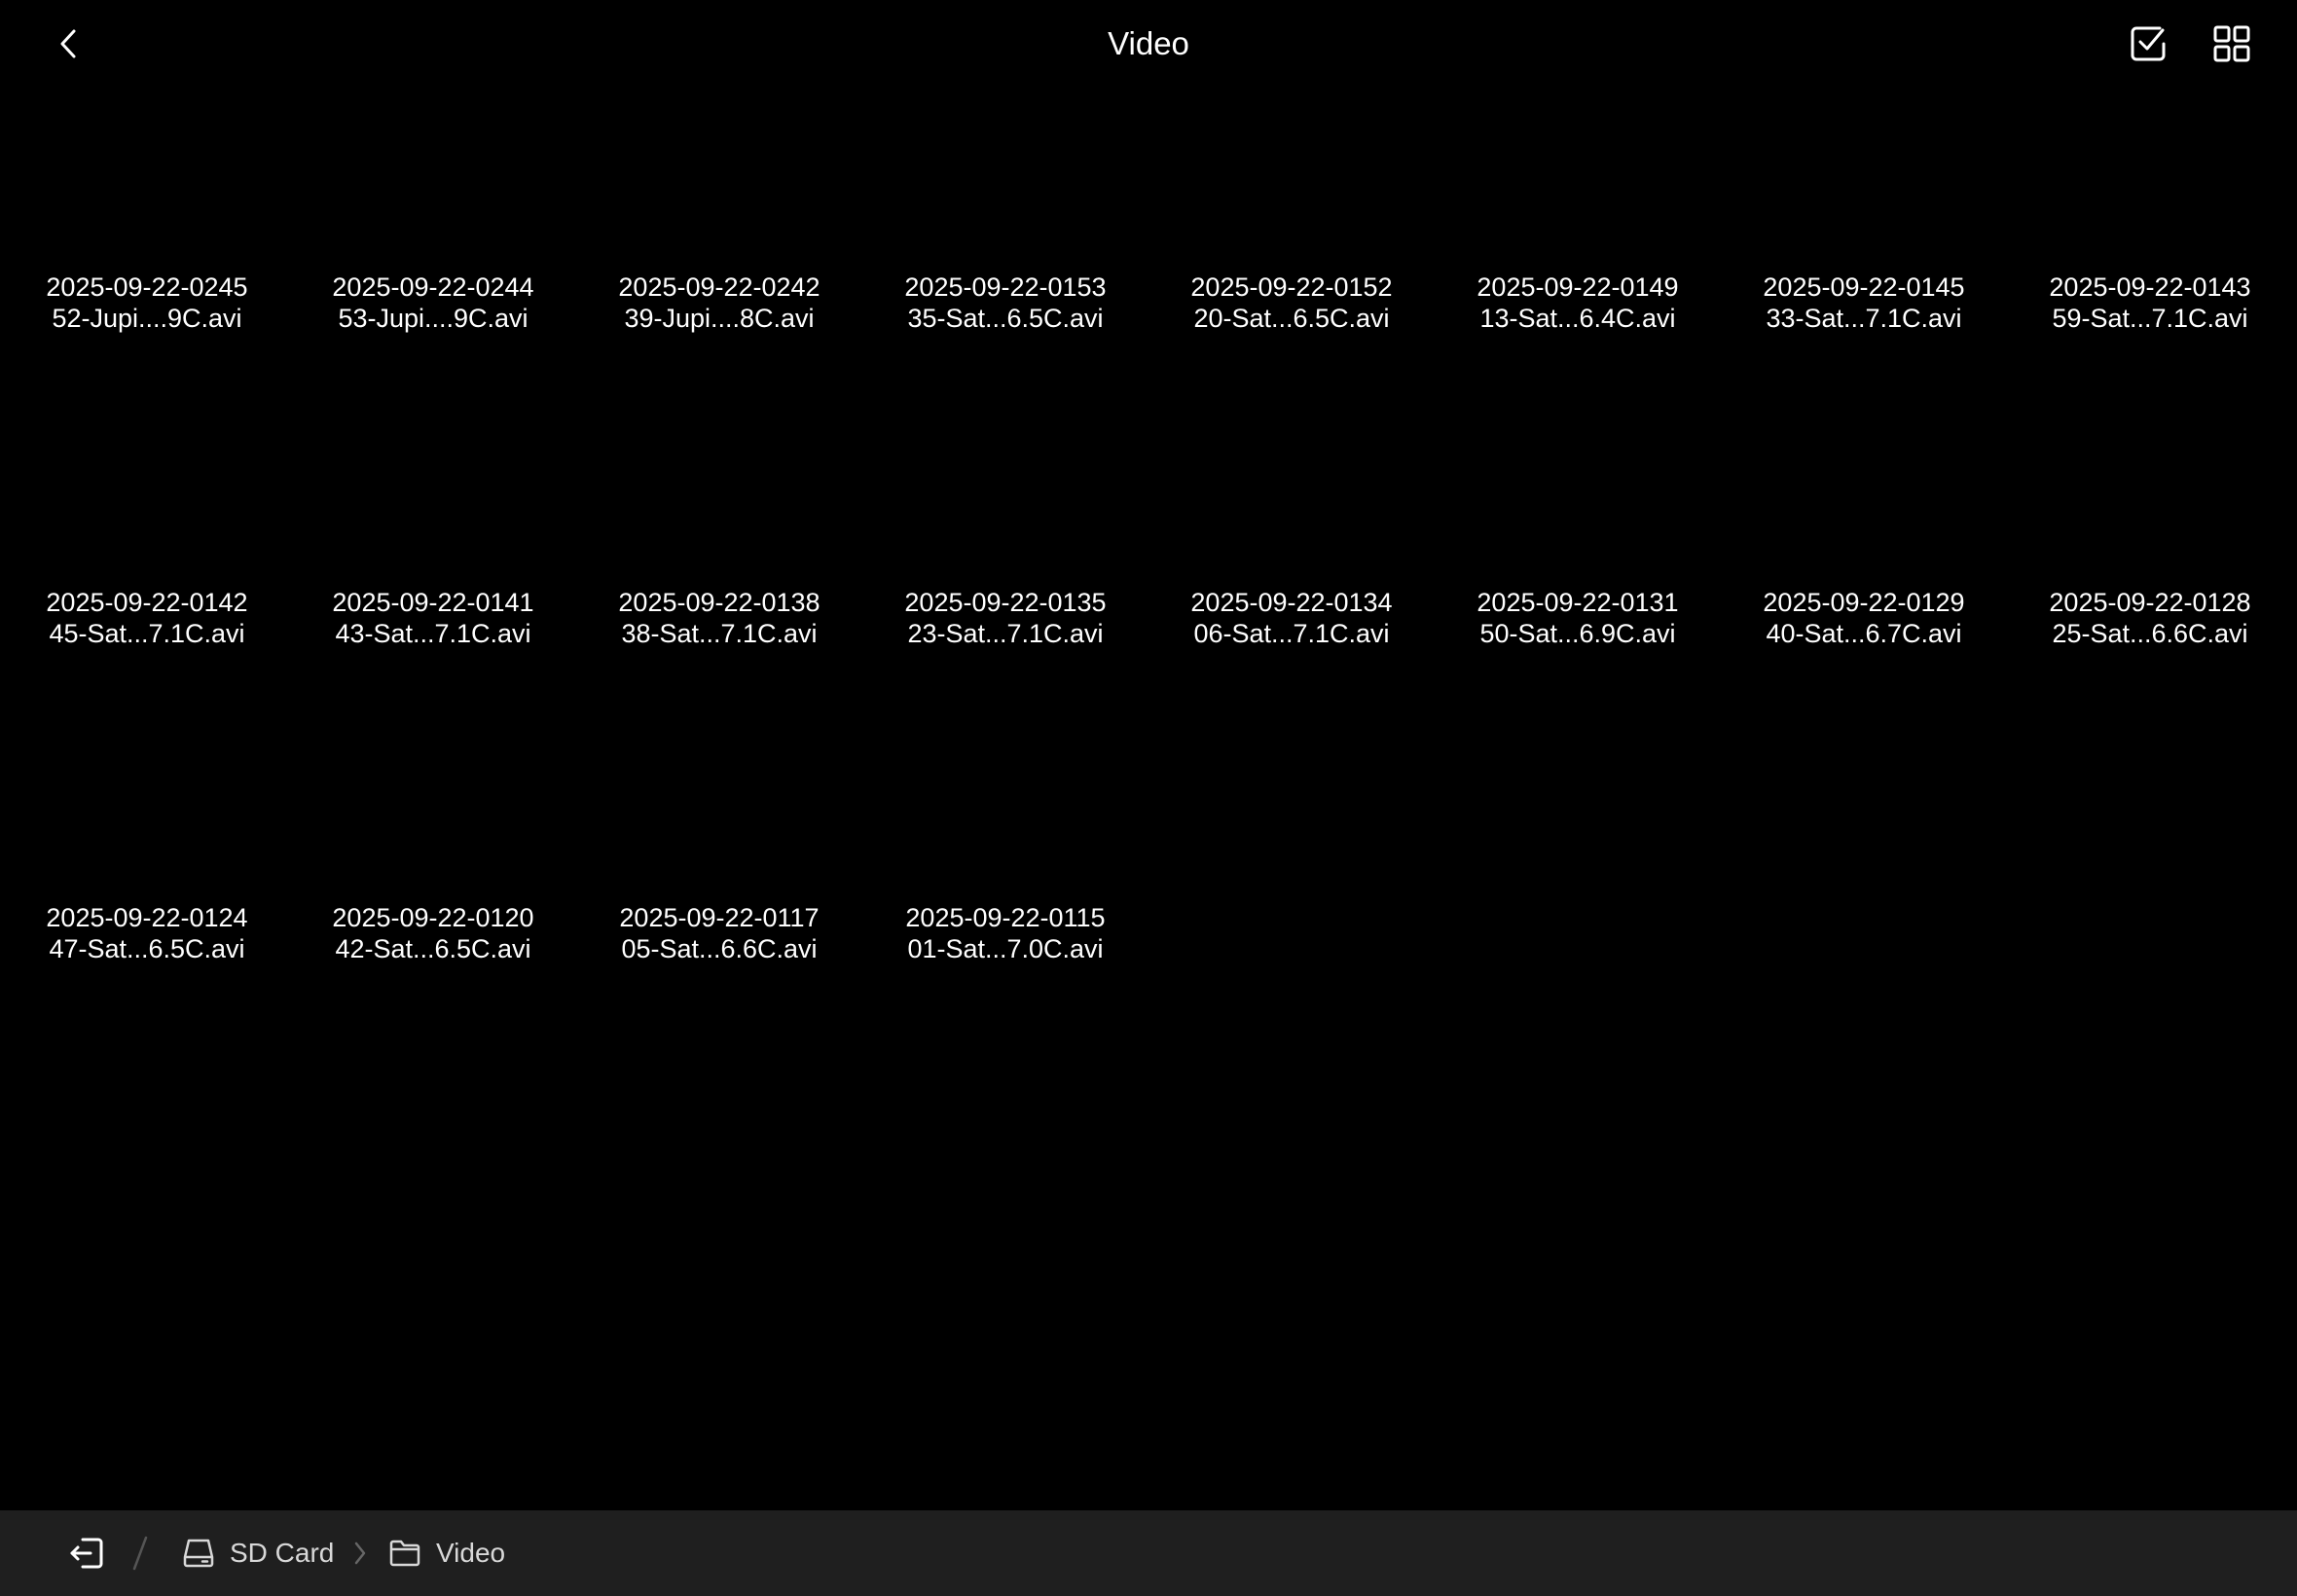  What do you see at coordinates (1864, 245) in the screenshot?
I see `file-item: 2025-09-22-0145 33-Sat...7.1C.avi` at bounding box center [1864, 245].